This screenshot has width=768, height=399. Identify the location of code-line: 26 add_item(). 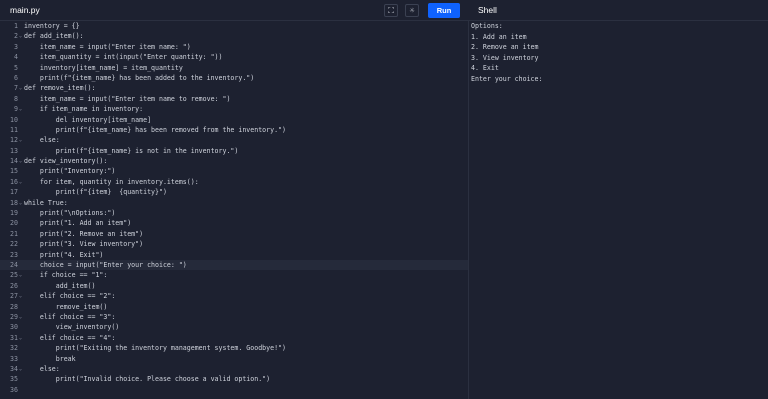
(234, 286).